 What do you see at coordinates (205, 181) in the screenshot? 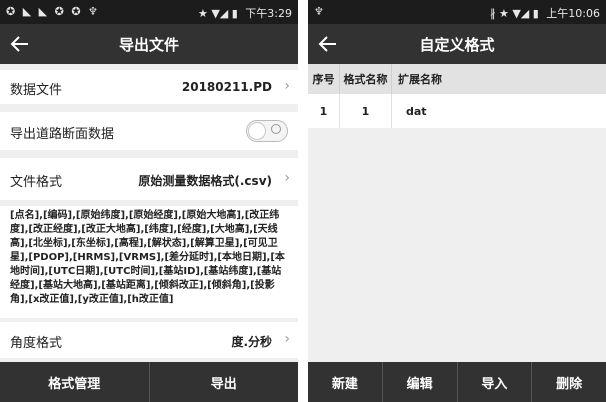
I see `file-format-value: 原始测量数据格式(.csv)` at bounding box center [205, 181].